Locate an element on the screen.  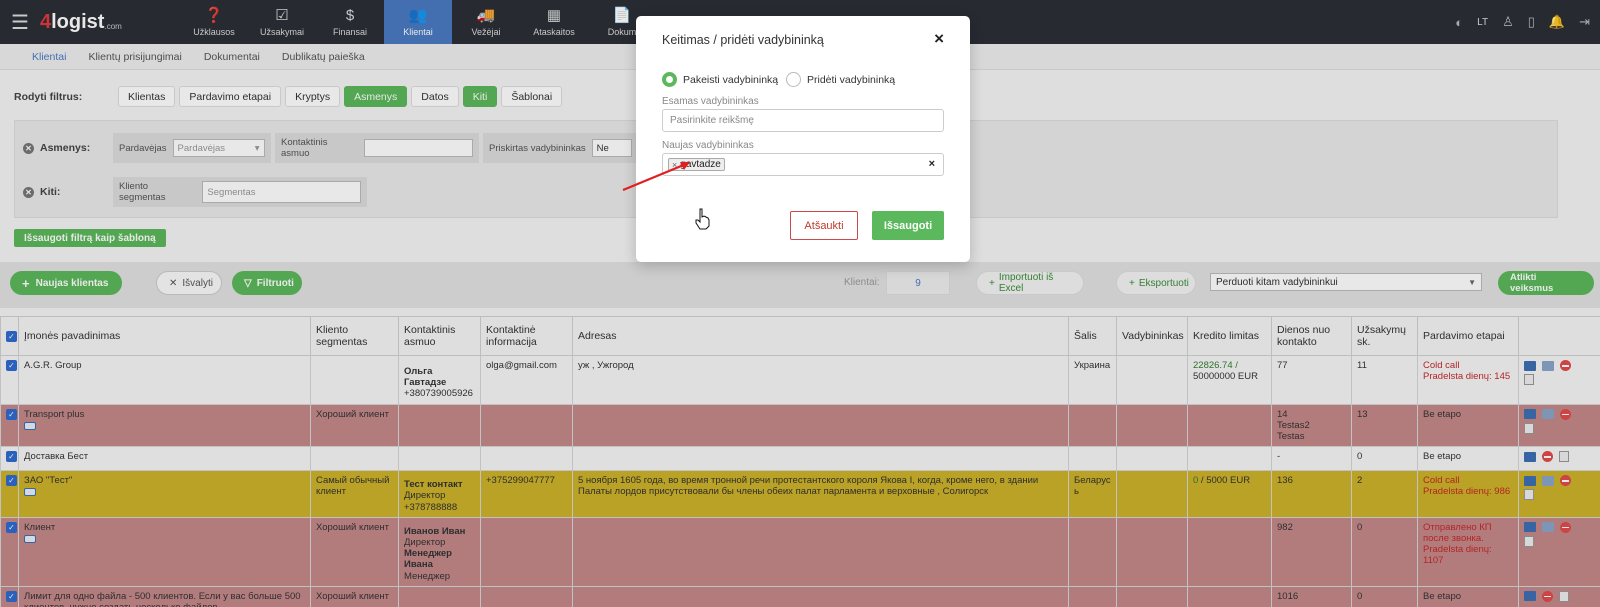
annotation-arrow is located at coordinates (656, 177).